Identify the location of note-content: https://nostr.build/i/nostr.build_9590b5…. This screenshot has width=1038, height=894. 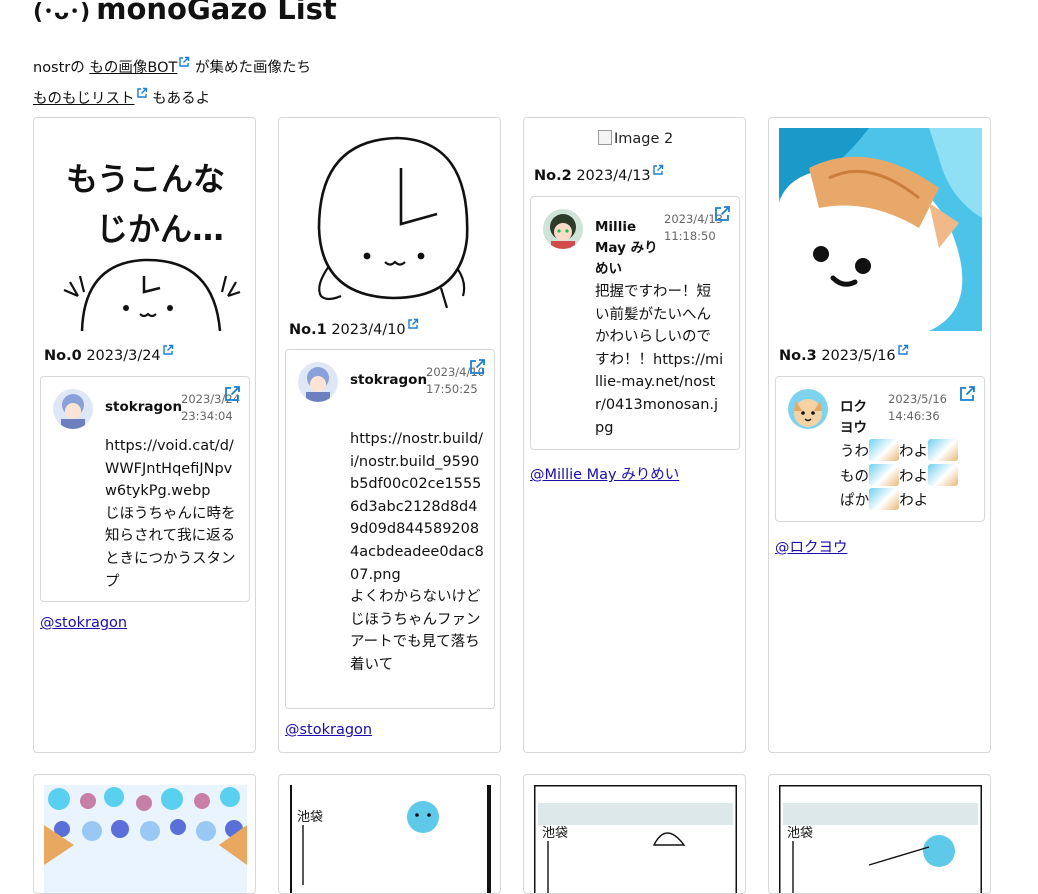
(417, 552).